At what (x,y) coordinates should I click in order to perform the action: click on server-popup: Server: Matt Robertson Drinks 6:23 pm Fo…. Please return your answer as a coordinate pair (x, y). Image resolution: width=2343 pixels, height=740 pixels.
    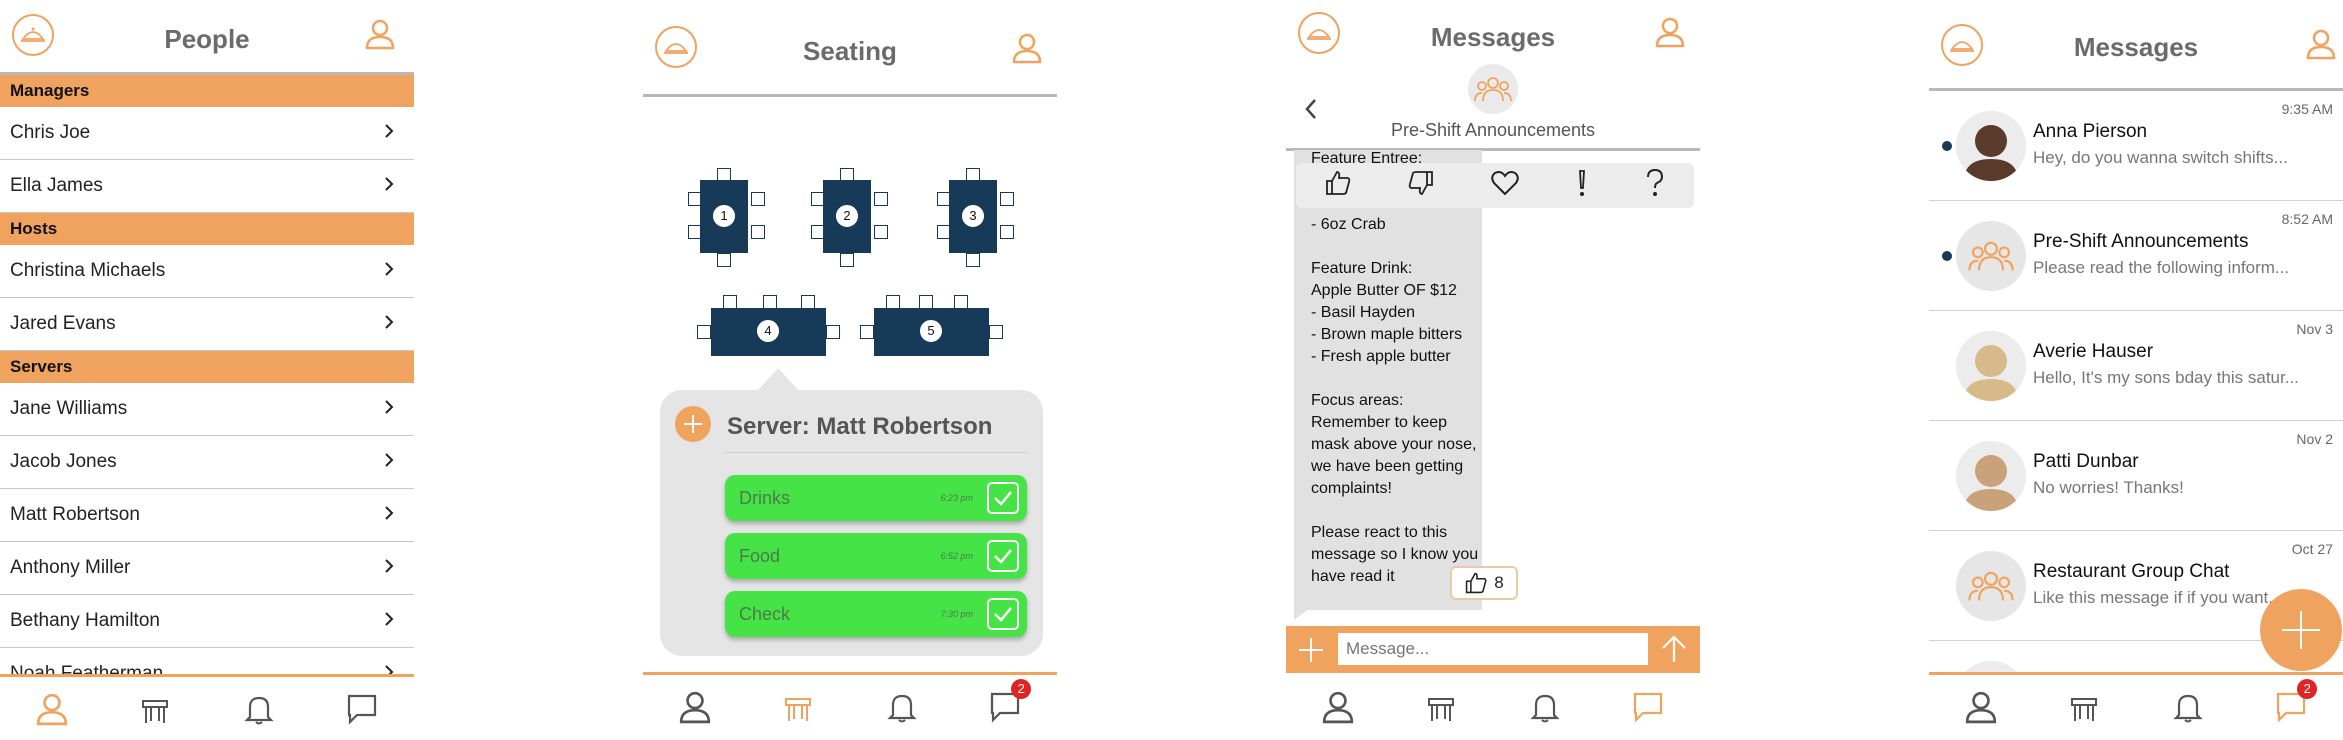
    Looking at the image, I should click on (851, 523).